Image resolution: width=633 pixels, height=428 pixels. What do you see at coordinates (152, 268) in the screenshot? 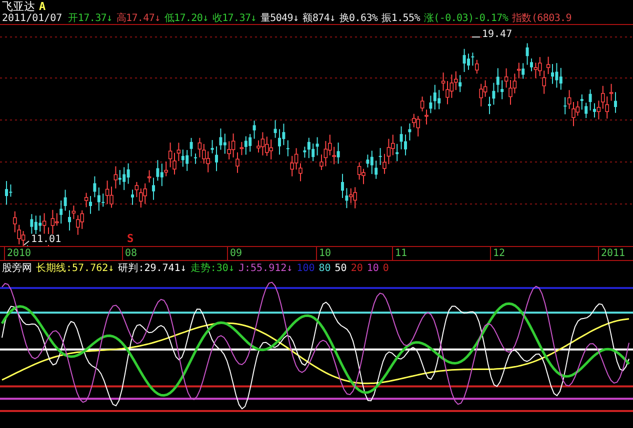
I see `indicator-value: 研判:29.741↓` at bounding box center [152, 268].